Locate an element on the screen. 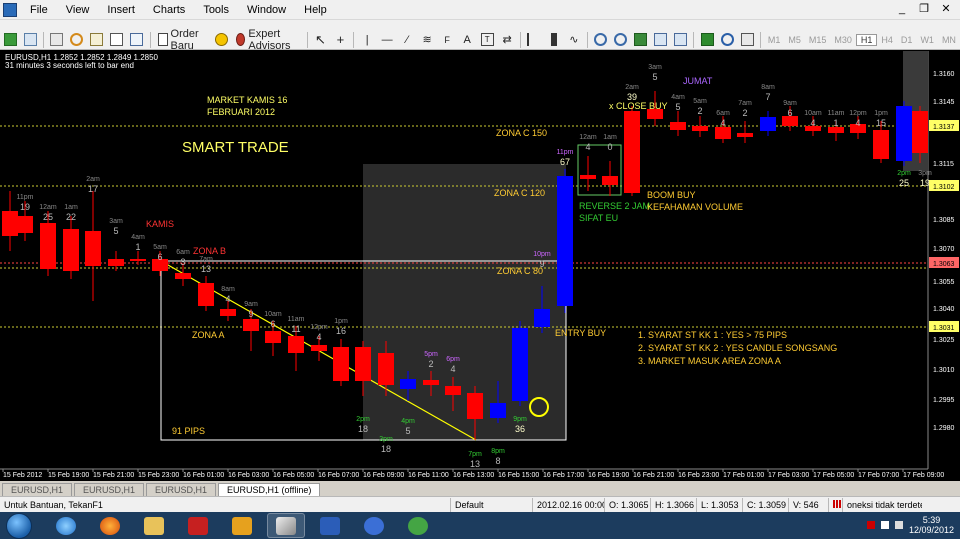 This screenshot has width=960, height=539. new-chart-button is located at coordinates (10, 40).